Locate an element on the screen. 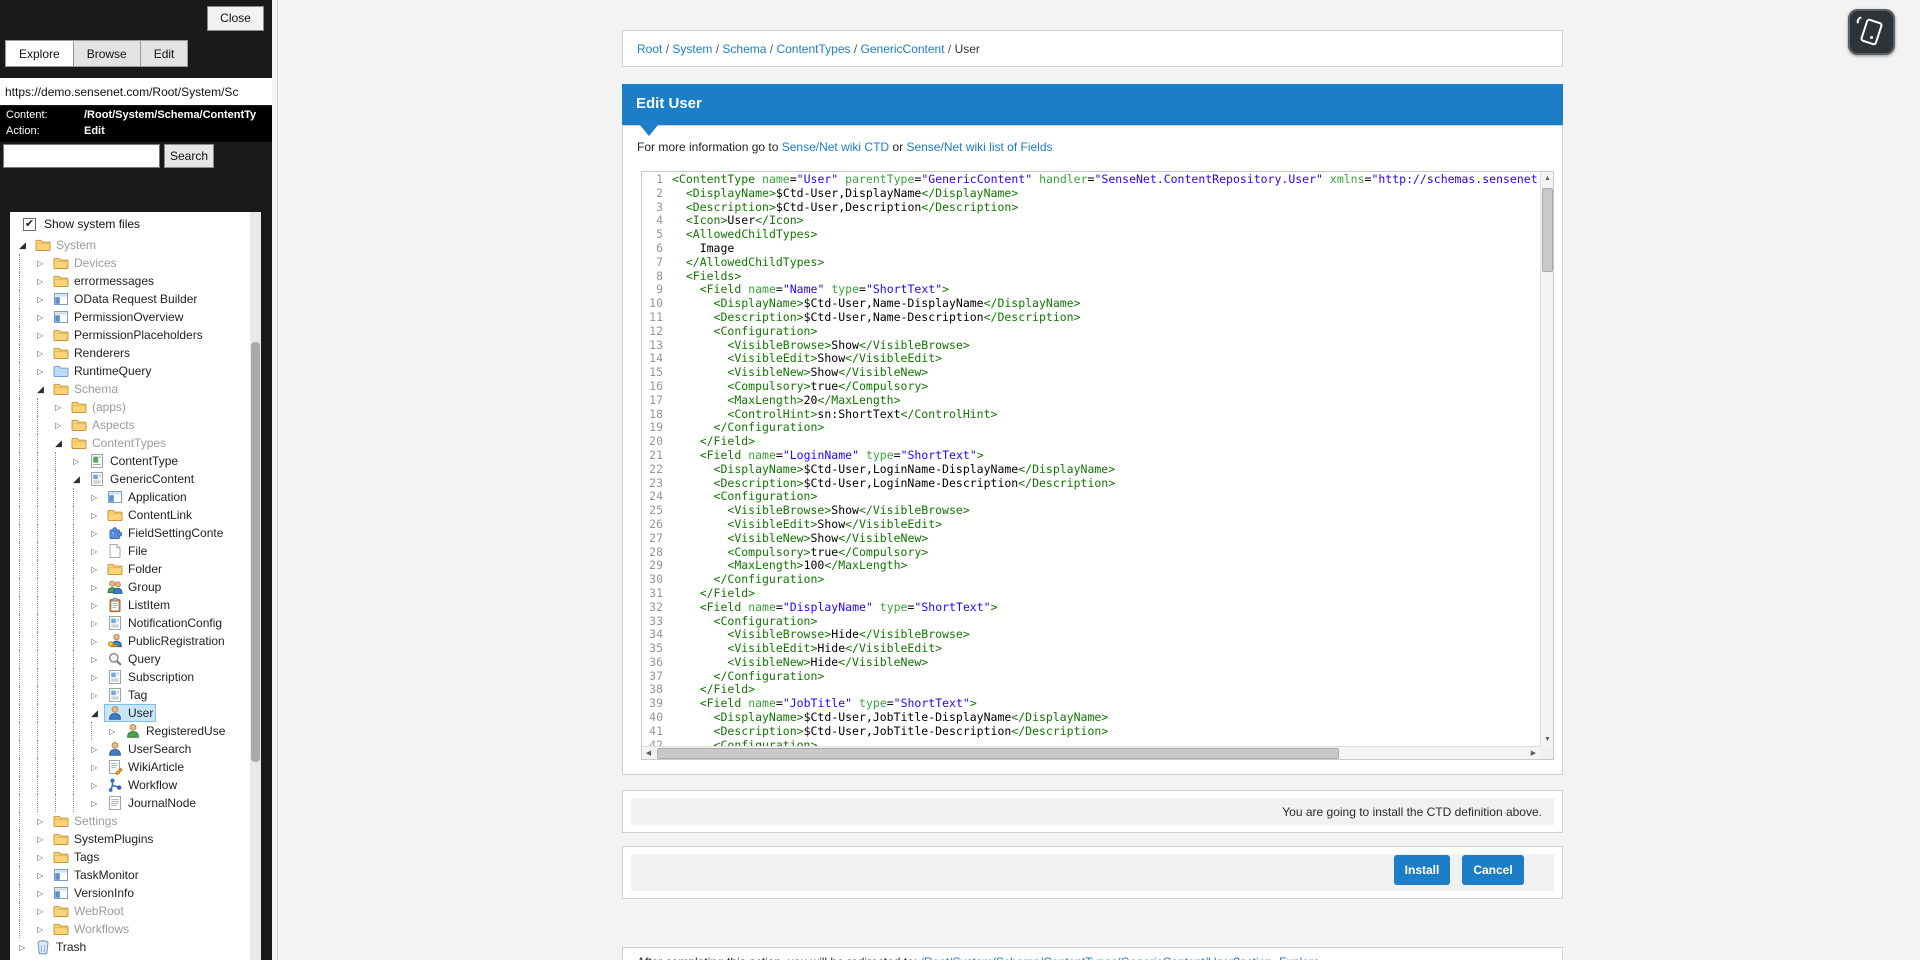  tree-item-hit: Folder is located at coordinates (134, 569).